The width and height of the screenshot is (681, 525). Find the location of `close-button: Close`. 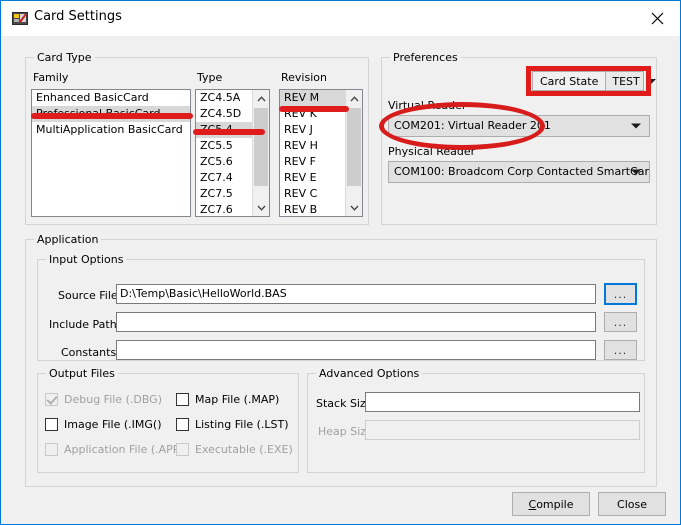

close-button: Close is located at coordinates (632, 504).